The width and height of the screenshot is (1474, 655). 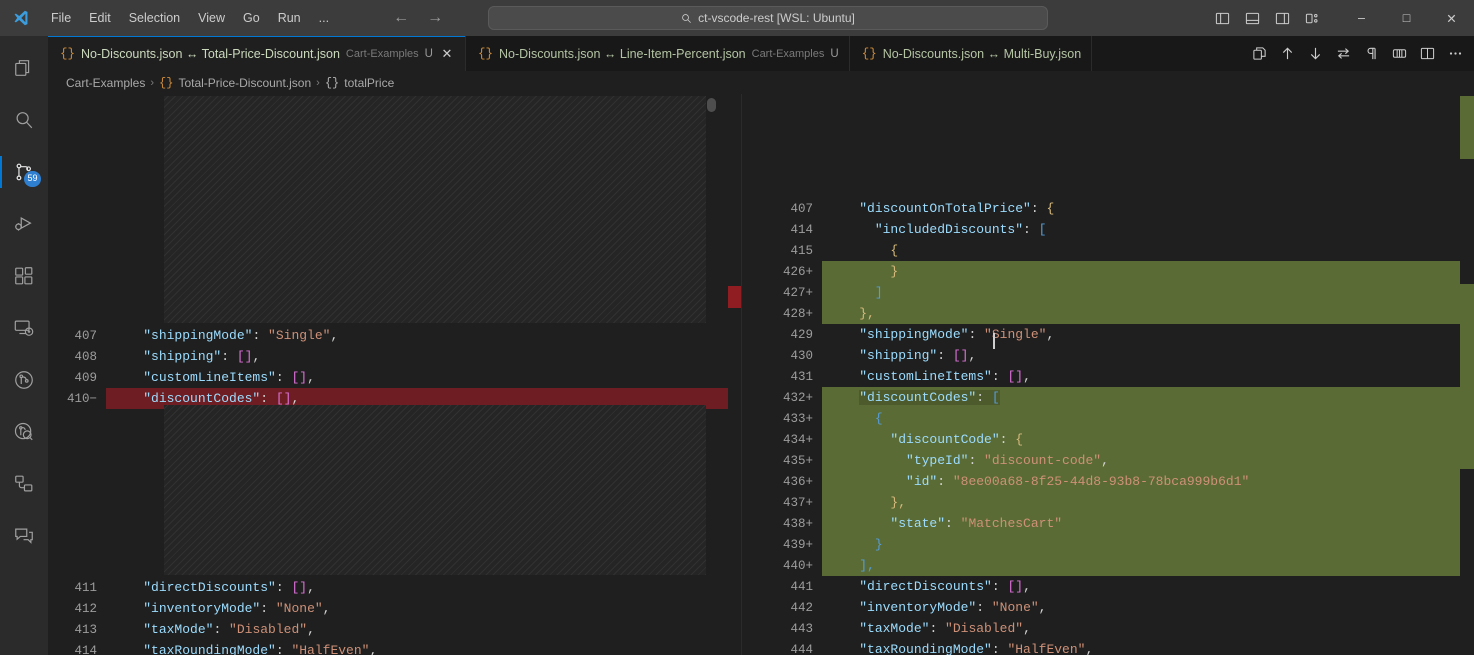 I want to click on next-change-icon, so click(x=1315, y=54).